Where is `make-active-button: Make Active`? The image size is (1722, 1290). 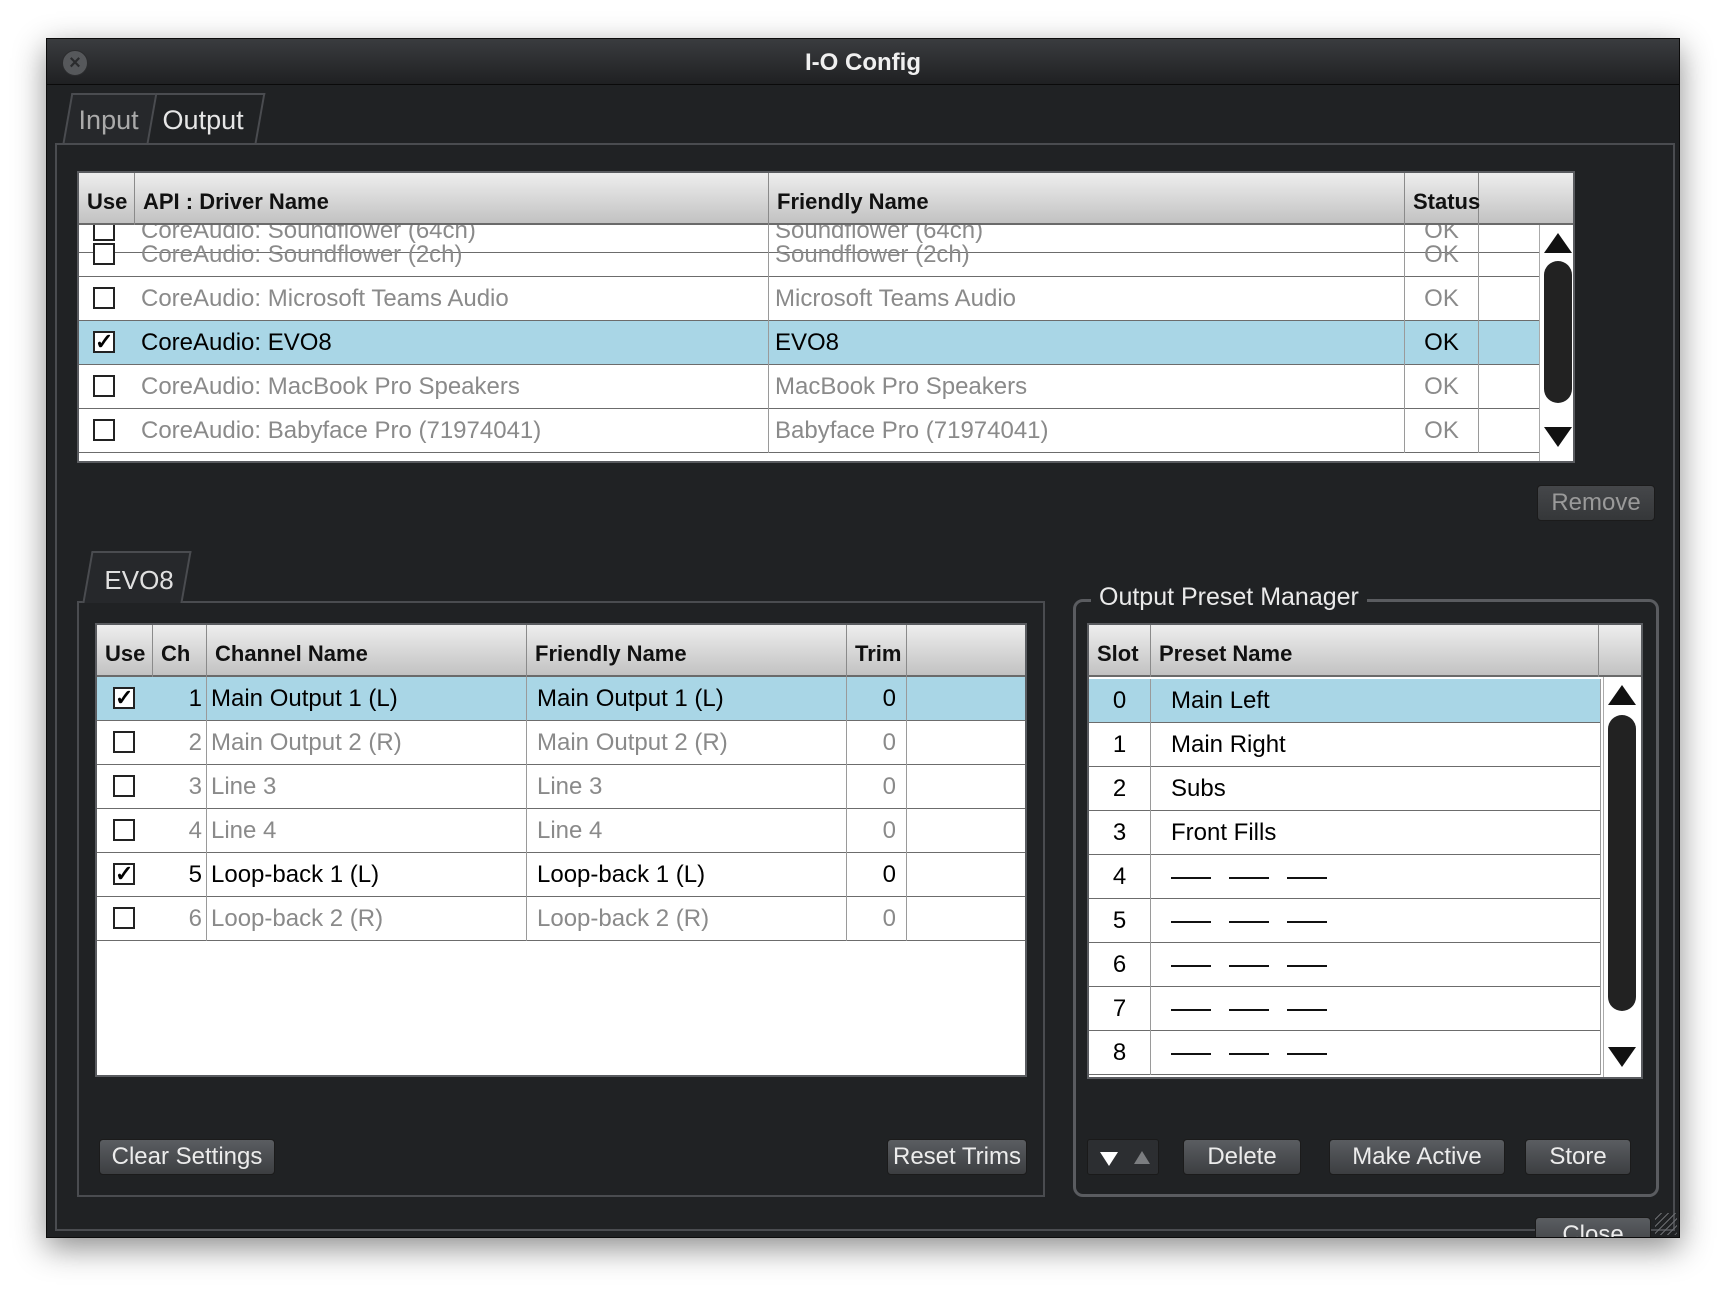
make-active-button: Make Active is located at coordinates (1417, 1157).